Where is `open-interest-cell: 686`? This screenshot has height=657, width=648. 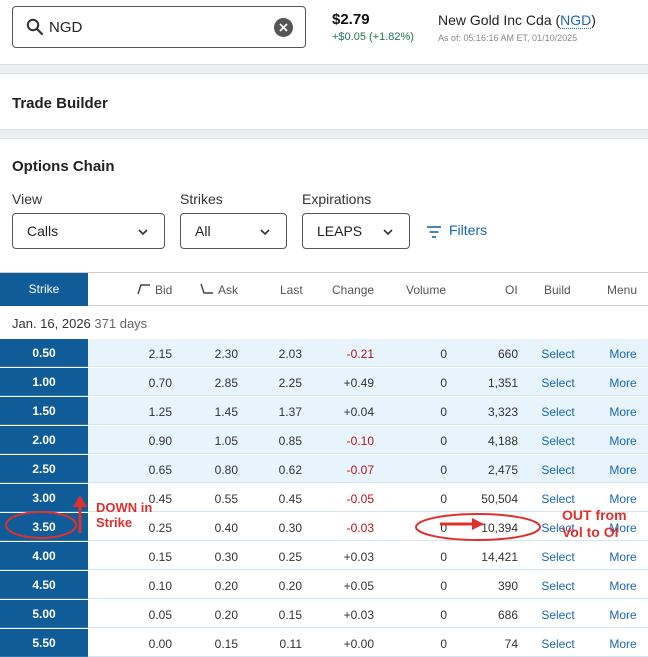
open-interest-cell: 686 is located at coordinates (507, 615).